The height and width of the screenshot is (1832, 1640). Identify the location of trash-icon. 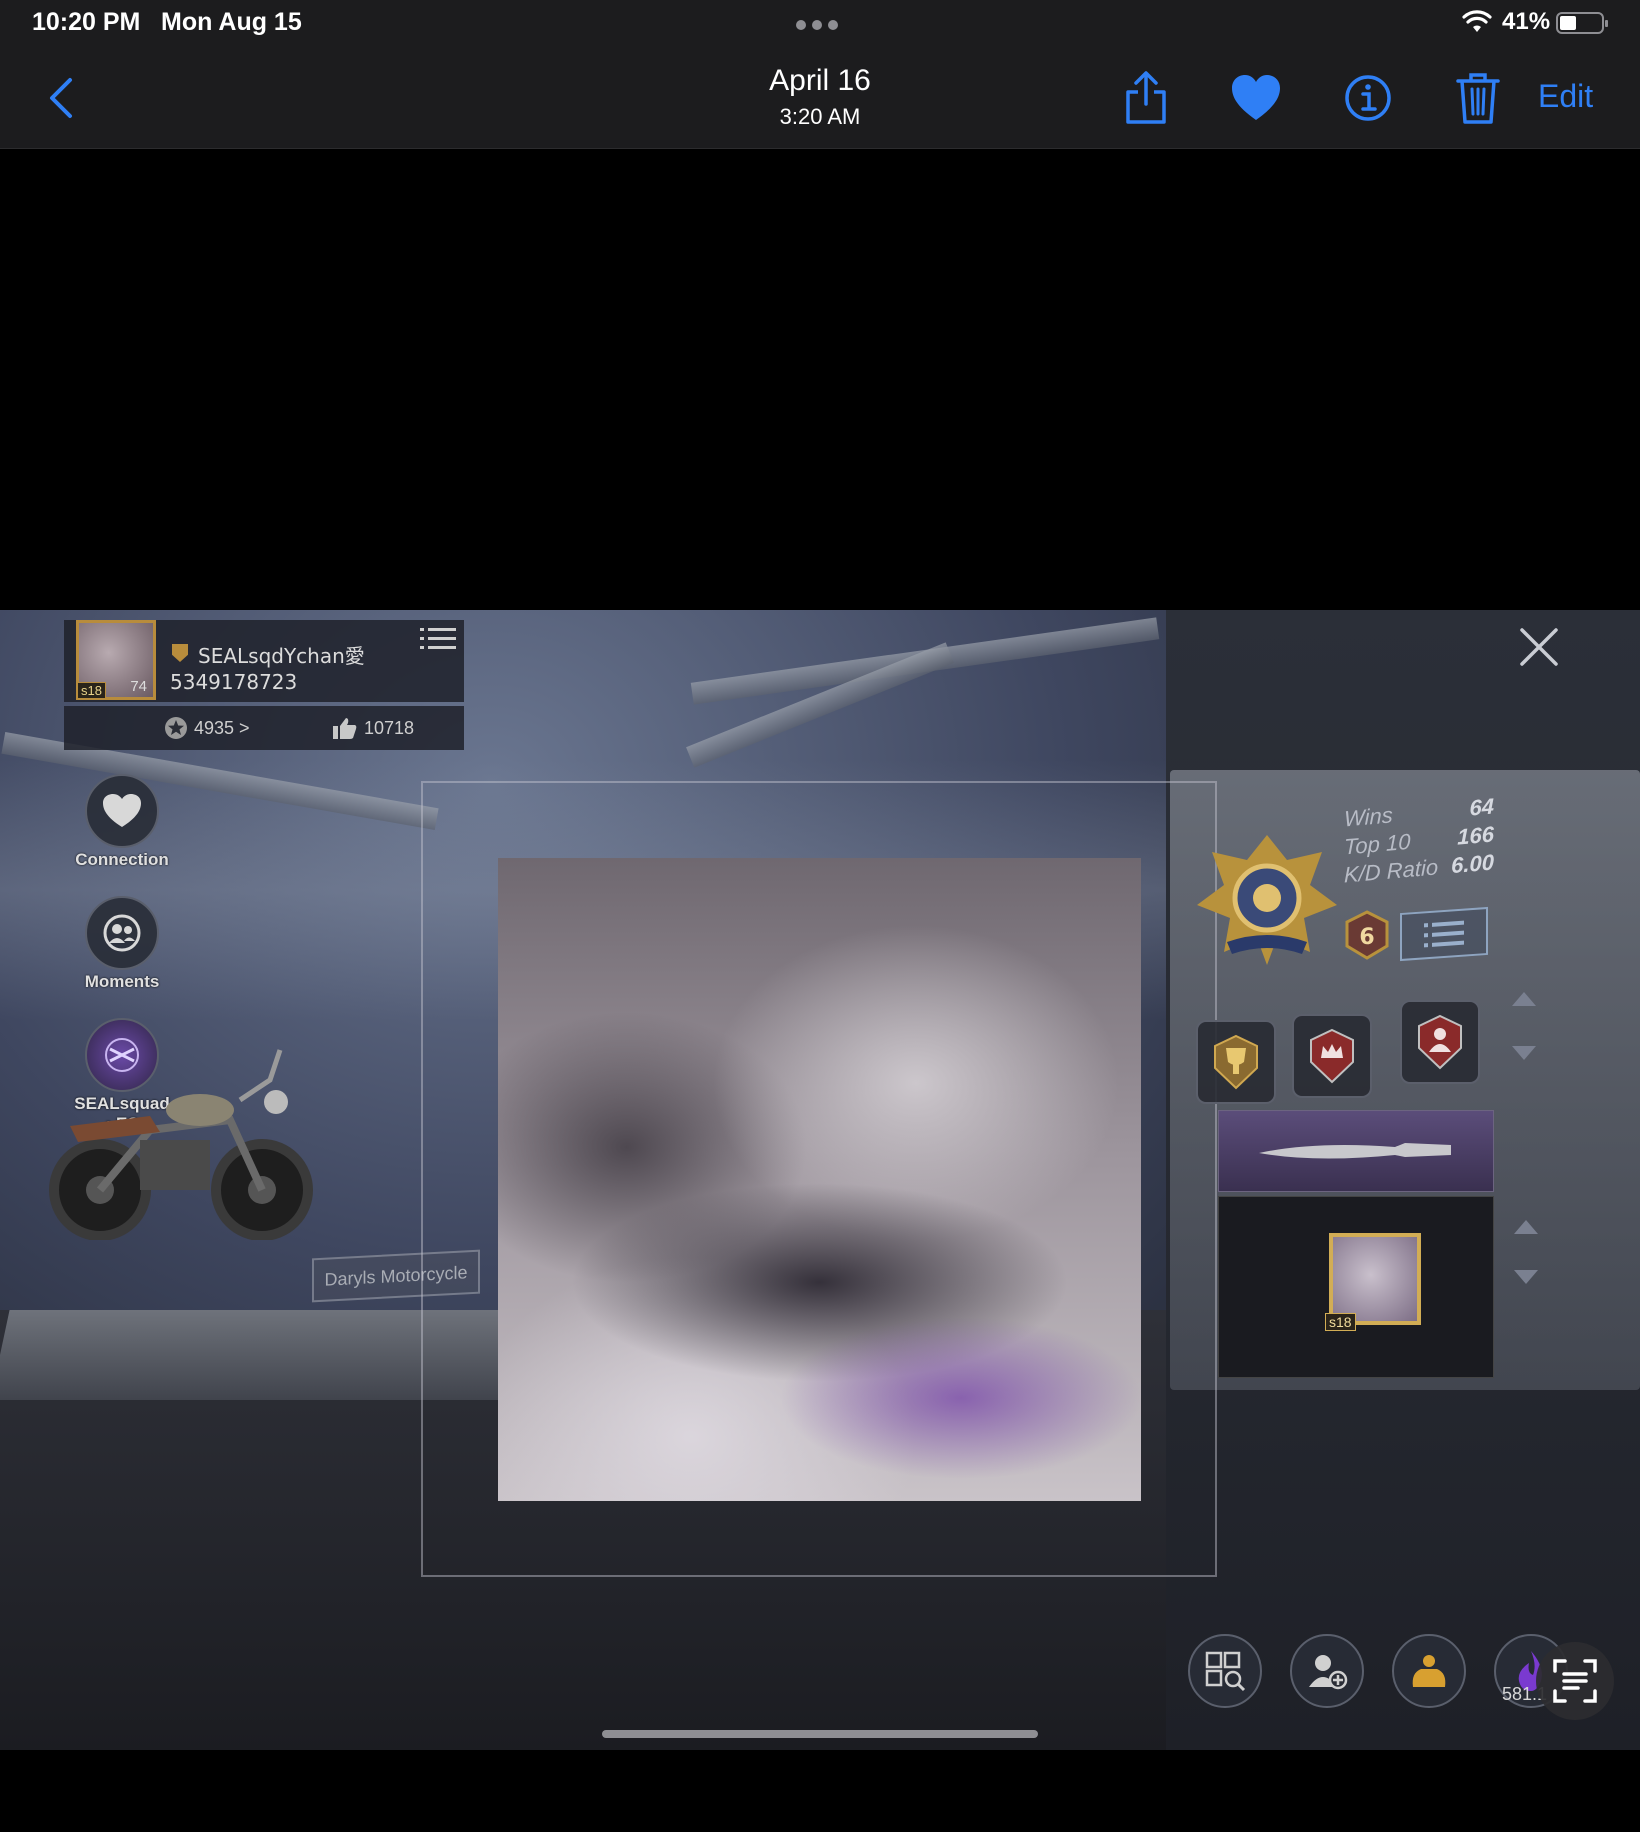
(1478, 98).